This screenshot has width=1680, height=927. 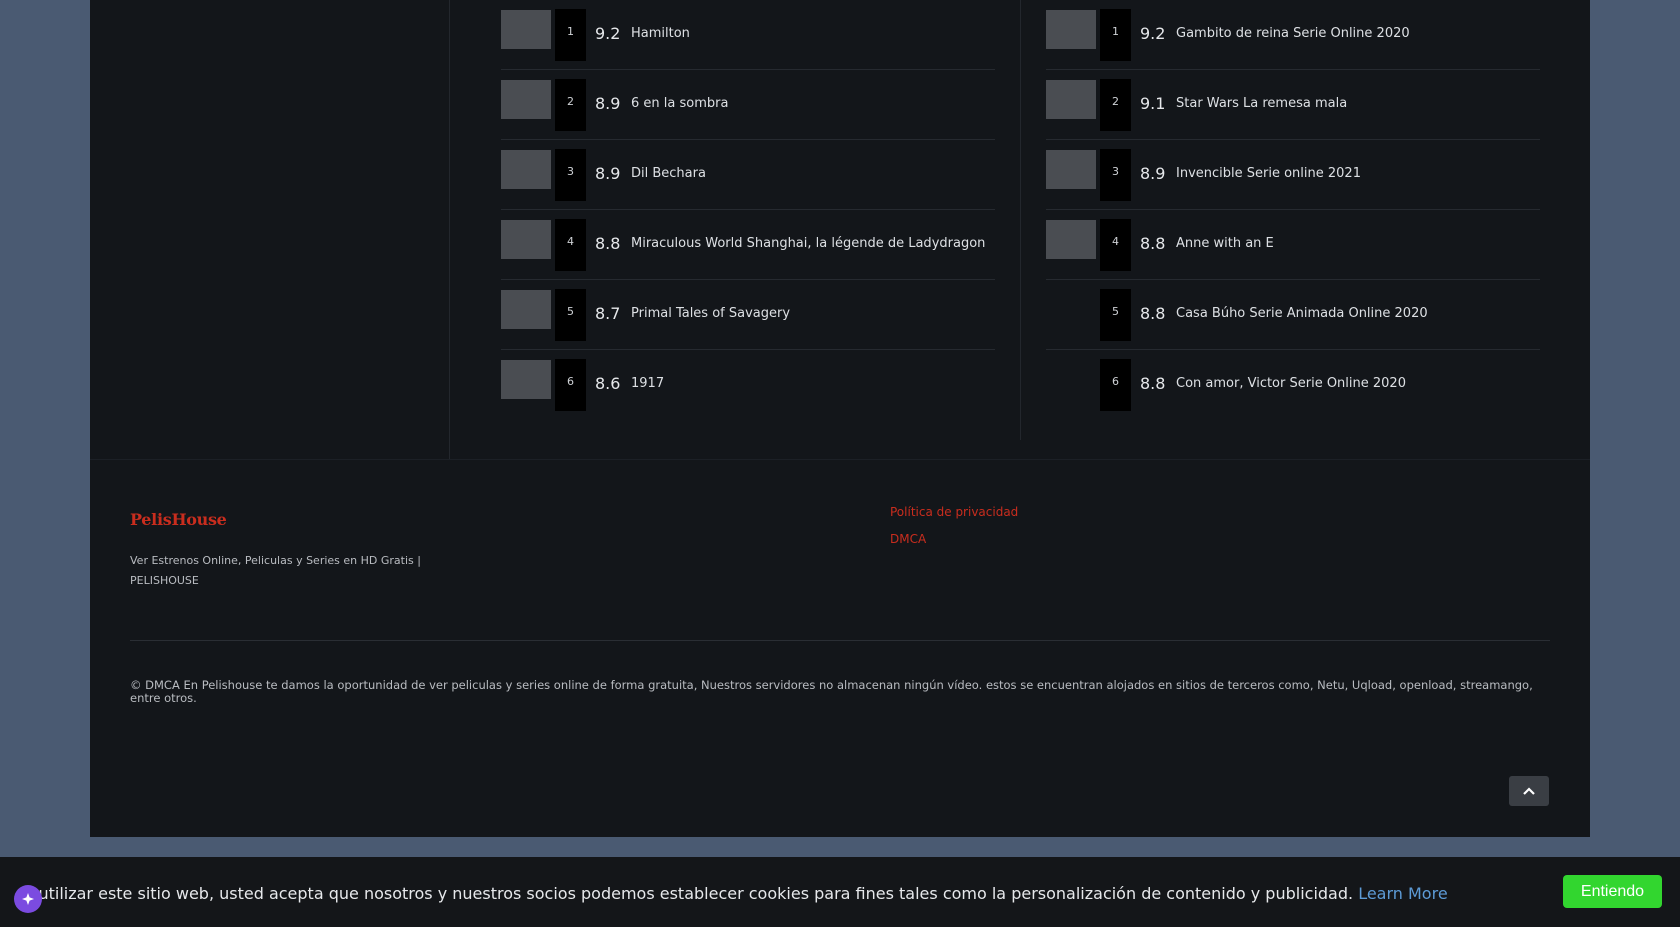 What do you see at coordinates (660, 33) in the screenshot?
I see `item-title-link: Hamilton` at bounding box center [660, 33].